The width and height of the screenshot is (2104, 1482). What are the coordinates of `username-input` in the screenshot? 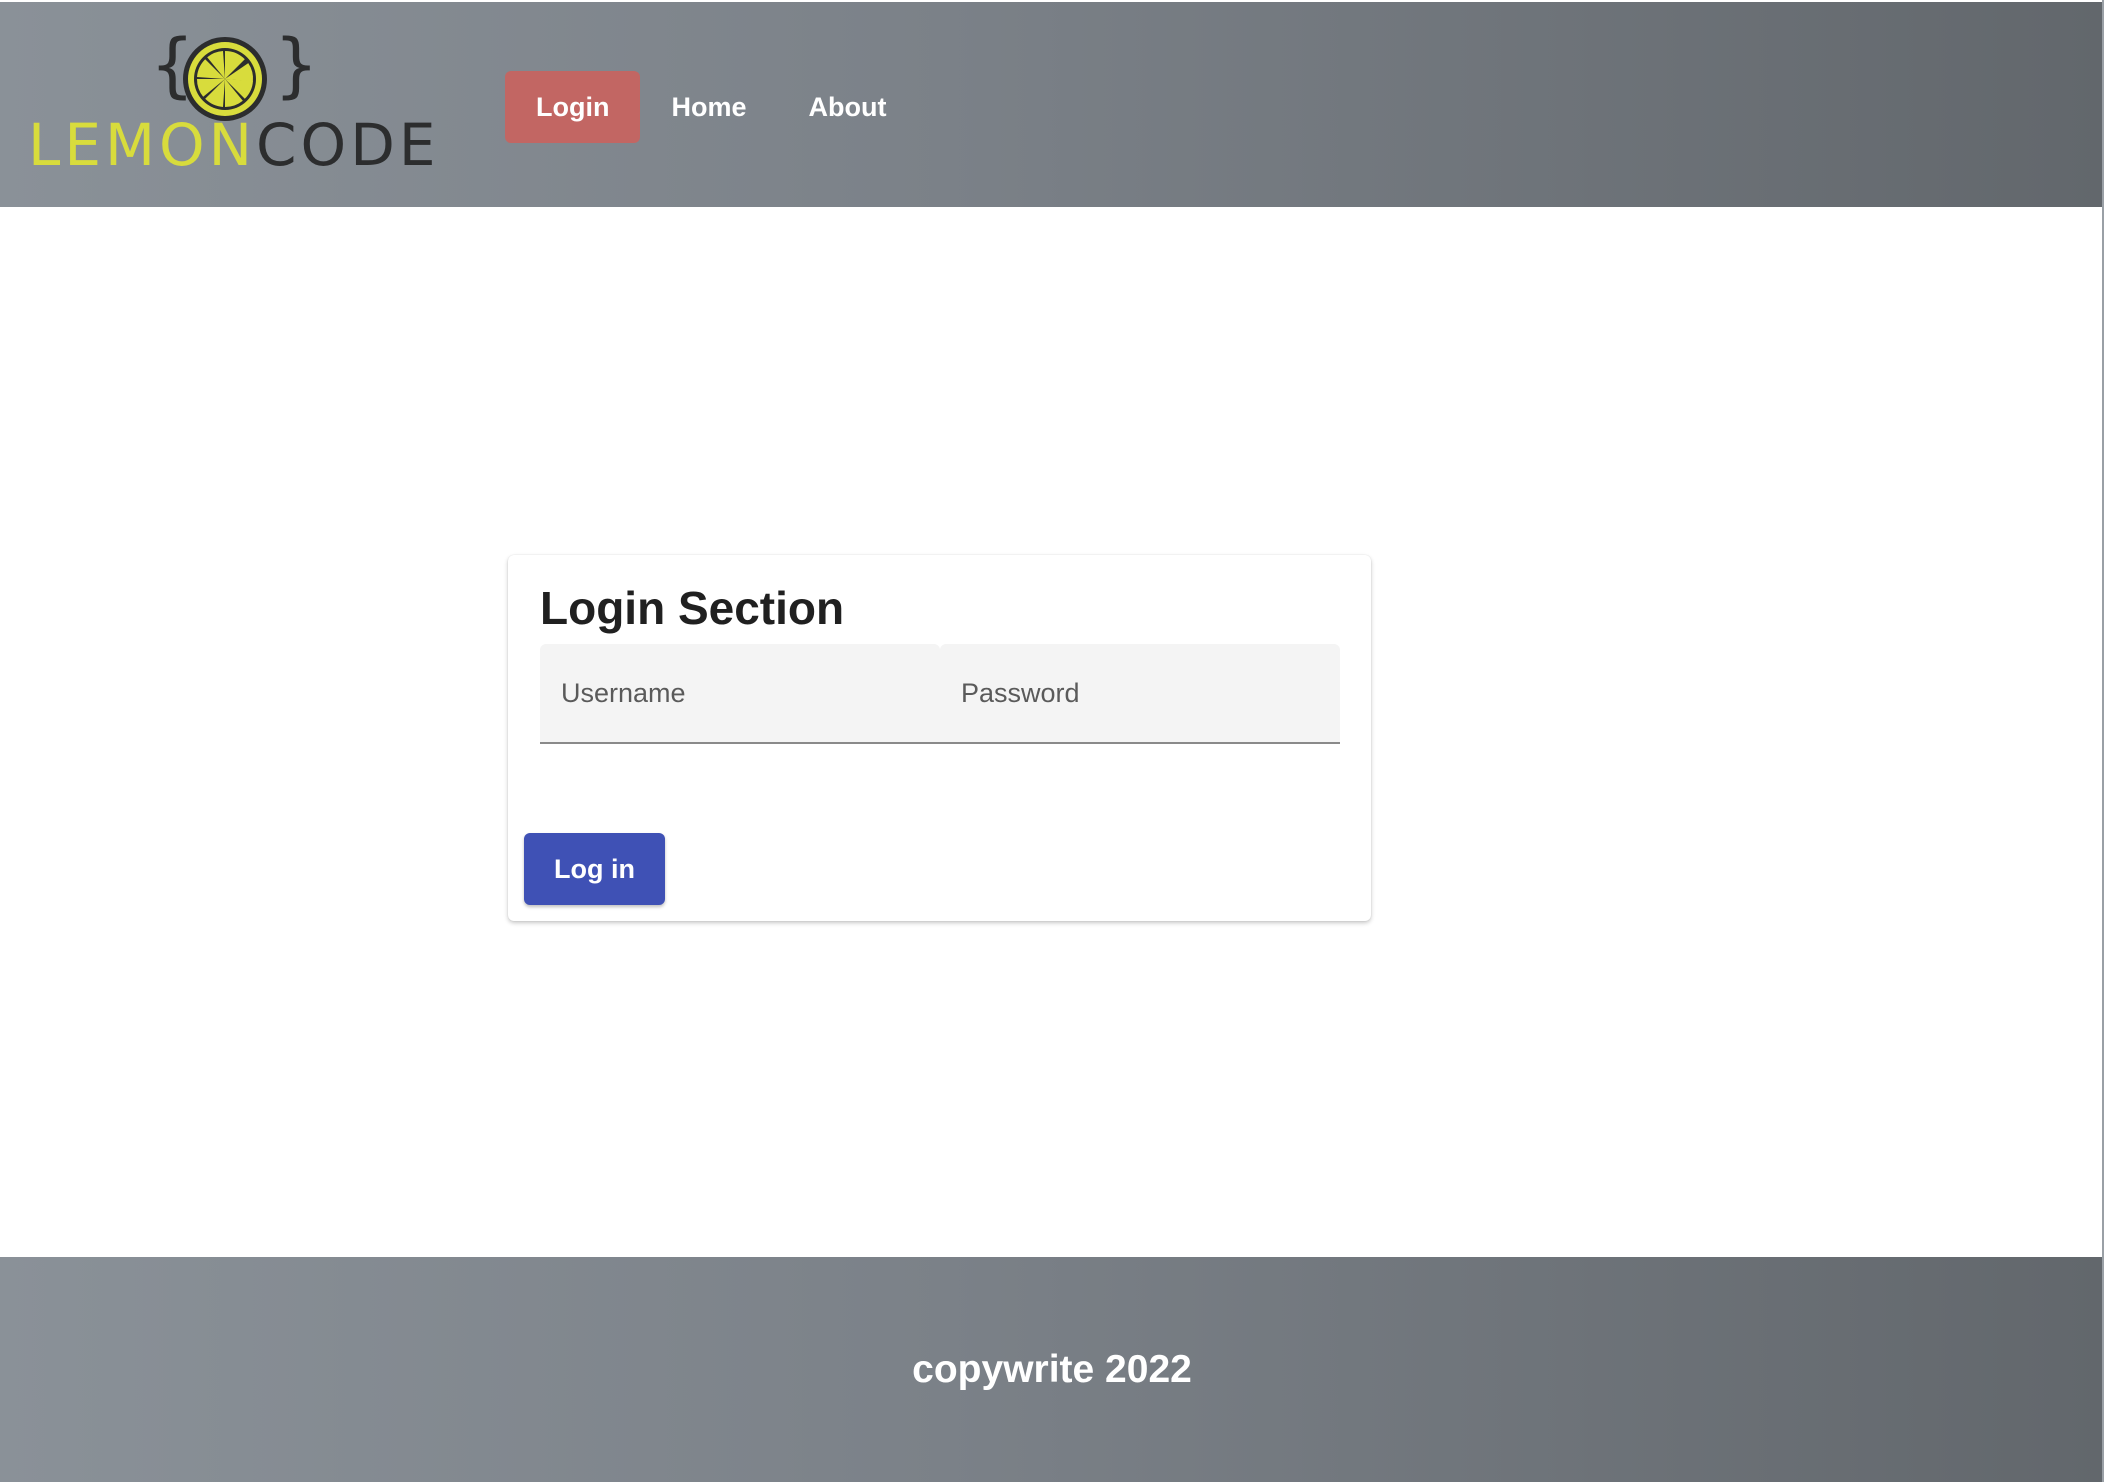 It's located at (740, 693).